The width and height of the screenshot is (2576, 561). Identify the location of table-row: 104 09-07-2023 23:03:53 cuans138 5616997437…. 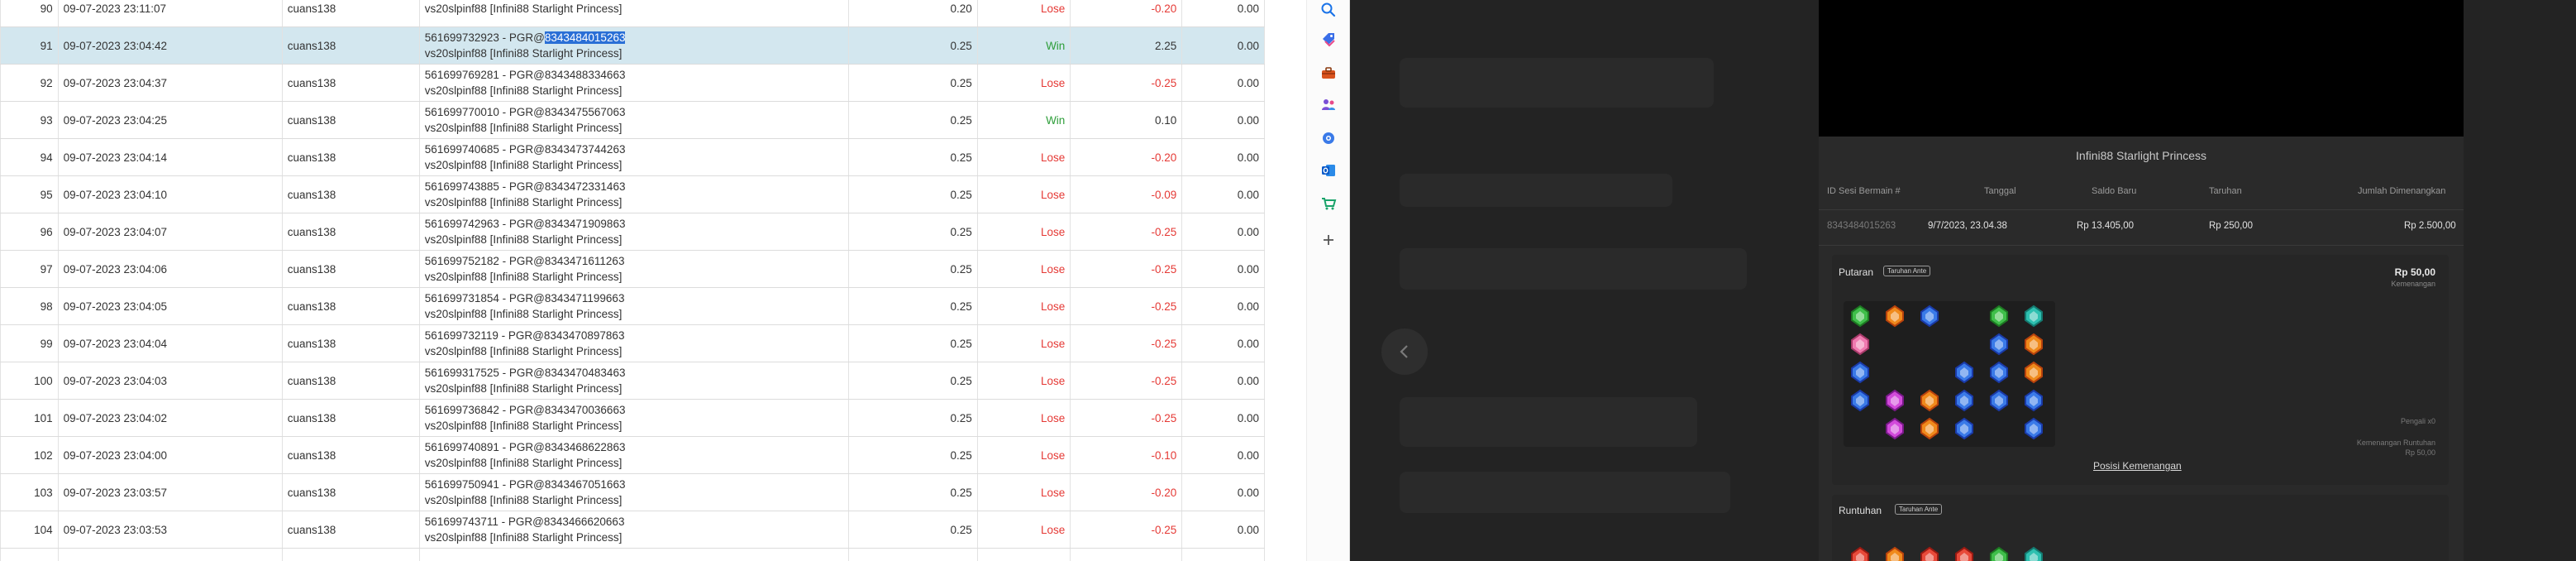
(632, 530).